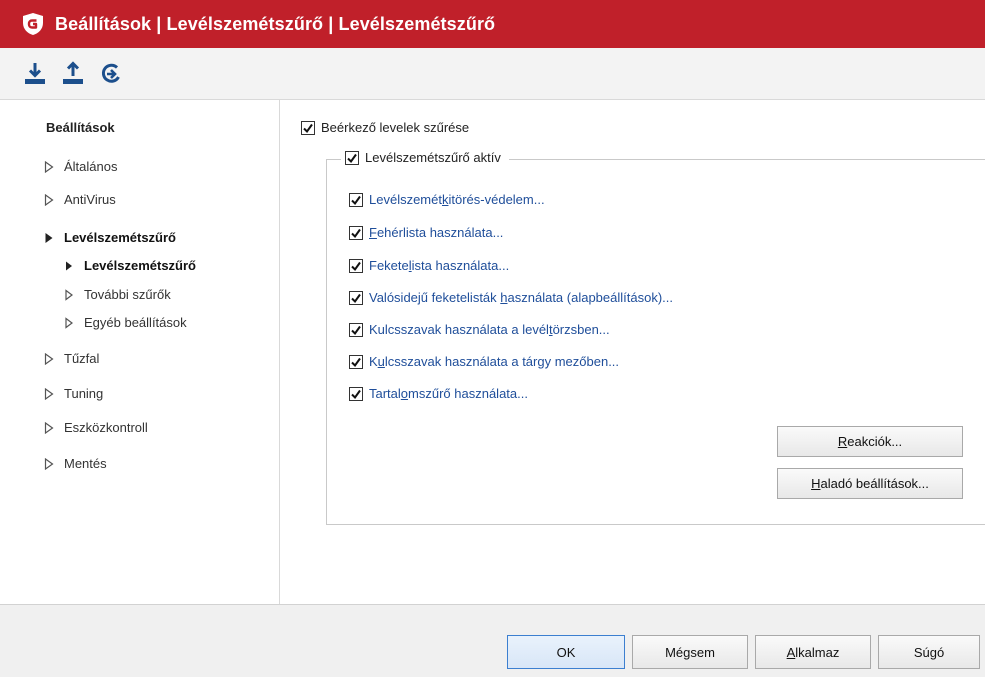 The width and height of the screenshot is (985, 677). I want to click on sidebar-item-firewall: Tűzfal, so click(70, 358).